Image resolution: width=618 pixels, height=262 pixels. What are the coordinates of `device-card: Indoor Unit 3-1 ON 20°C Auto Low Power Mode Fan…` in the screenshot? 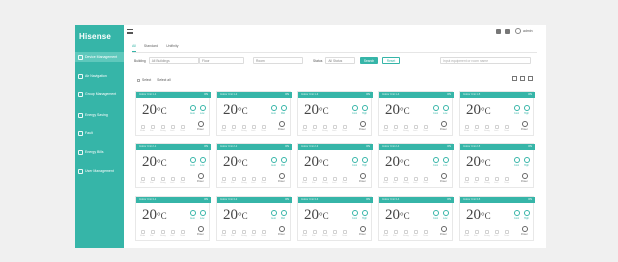 It's located at (173, 218).